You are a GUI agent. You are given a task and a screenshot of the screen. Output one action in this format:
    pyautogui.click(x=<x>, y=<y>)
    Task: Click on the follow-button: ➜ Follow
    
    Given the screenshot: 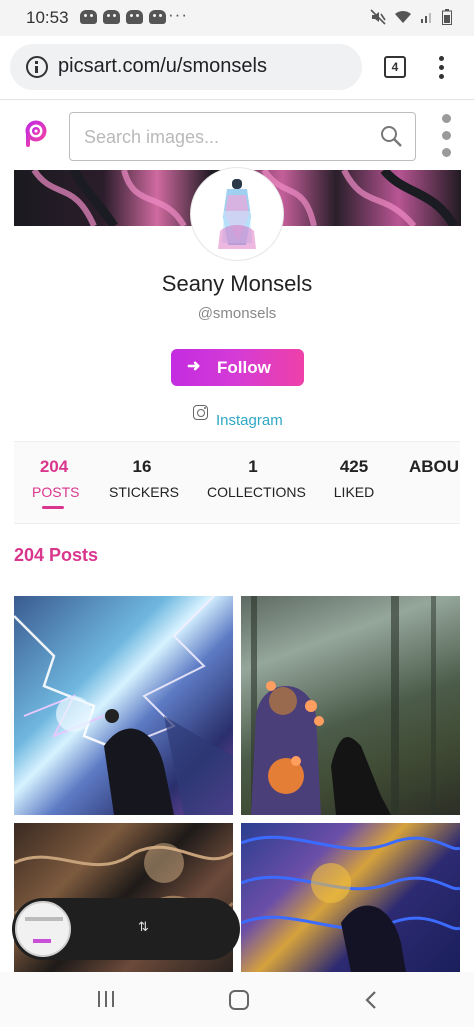 What is the action you would take?
    pyautogui.click(x=237, y=367)
    